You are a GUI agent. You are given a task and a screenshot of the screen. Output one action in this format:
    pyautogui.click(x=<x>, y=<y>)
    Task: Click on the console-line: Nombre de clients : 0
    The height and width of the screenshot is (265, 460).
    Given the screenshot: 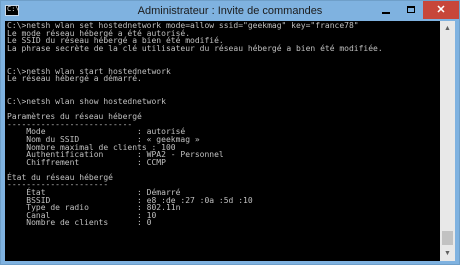 What is the action you would take?
    pyautogui.click(x=79, y=223)
    